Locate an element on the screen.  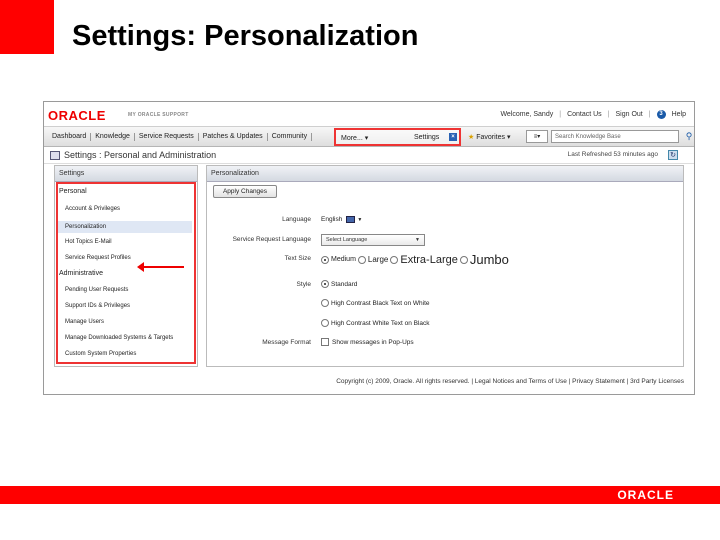
more-menu: More... ▾ is located at coordinates (354, 138).